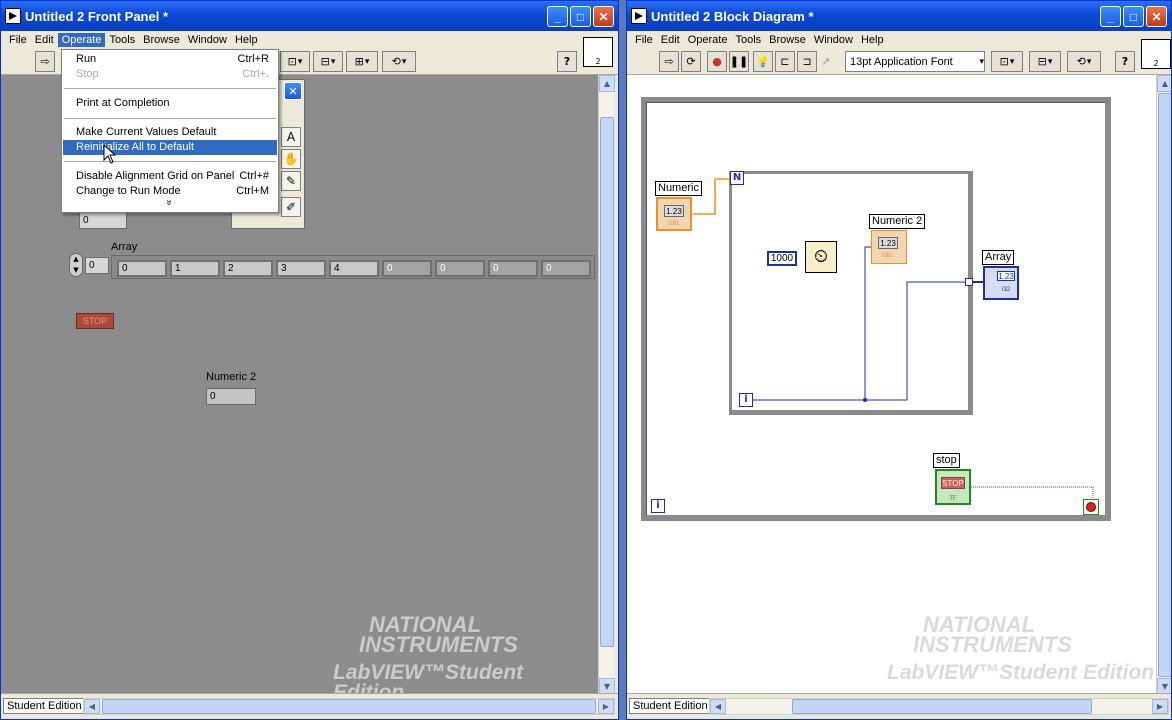 The width and height of the screenshot is (1172, 720). What do you see at coordinates (168, 203) in the screenshot?
I see `menu-expand-chevron: »` at bounding box center [168, 203].